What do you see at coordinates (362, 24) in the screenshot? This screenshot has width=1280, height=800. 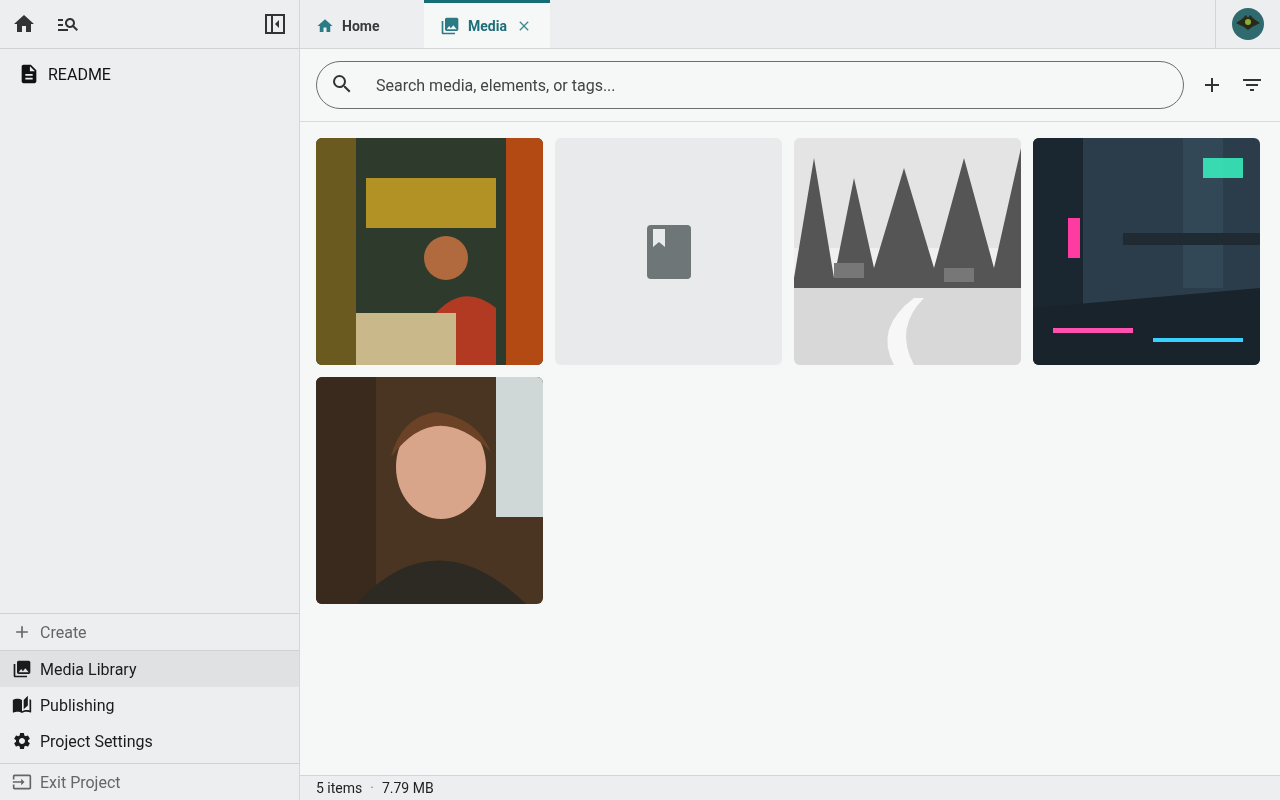 I see `tab: Home` at bounding box center [362, 24].